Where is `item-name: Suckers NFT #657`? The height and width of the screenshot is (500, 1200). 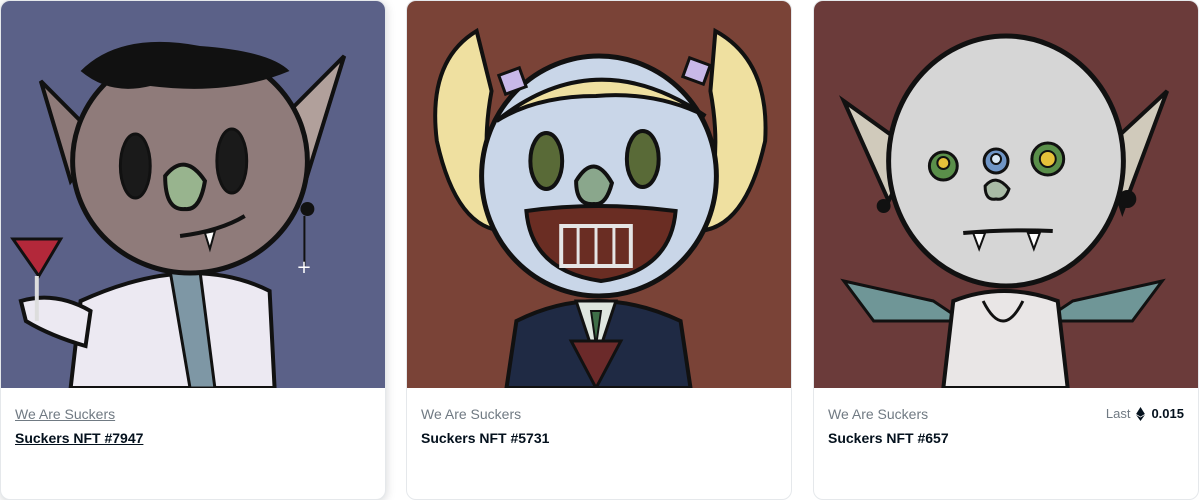
item-name: Suckers NFT #657 is located at coordinates (888, 438).